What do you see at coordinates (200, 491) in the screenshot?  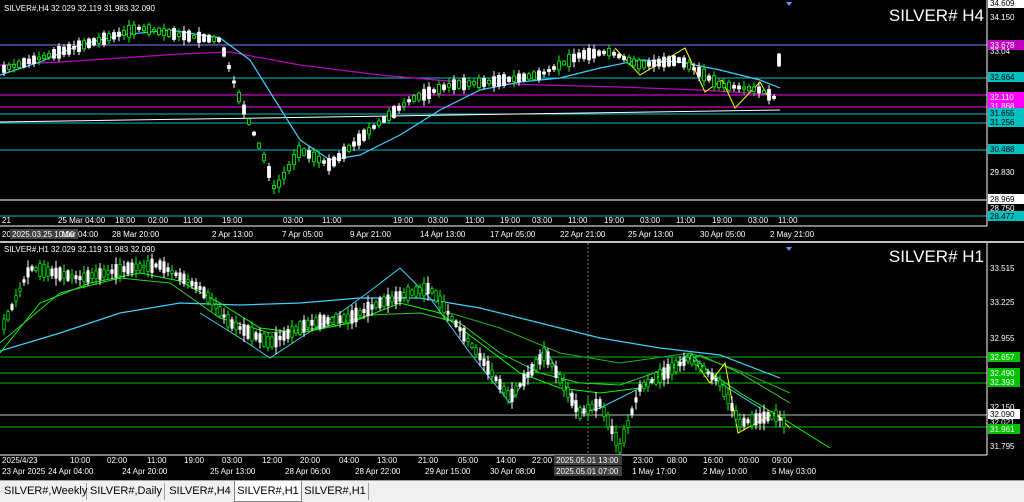 I see `tab-silver-h4: SILVER#,H4` at bounding box center [200, 491].